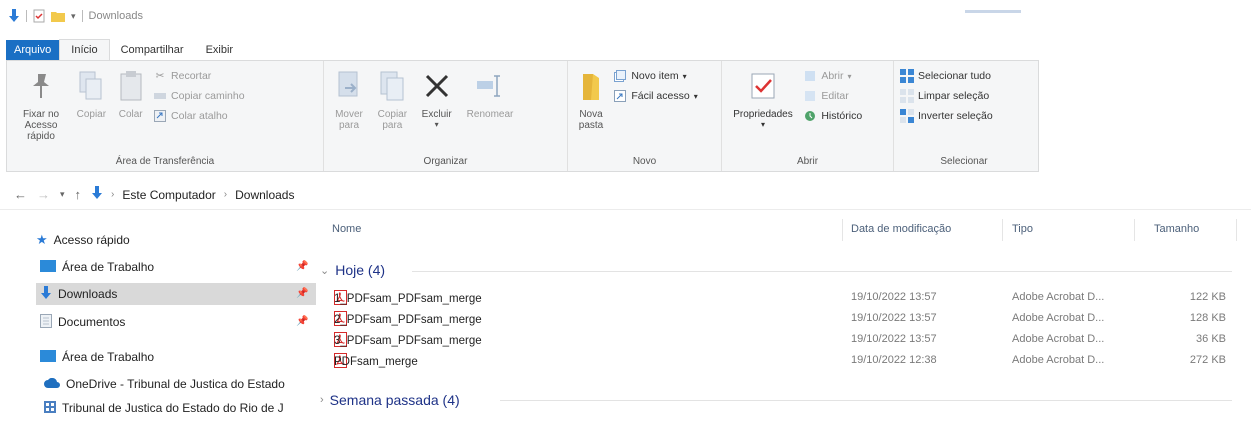 This screenshot has height=423, width=1251. What do you see at coordinates (437, 124) in the screenshot?
I see `delete-dropdown-icon: ▾` at bounding box center [437, 124].